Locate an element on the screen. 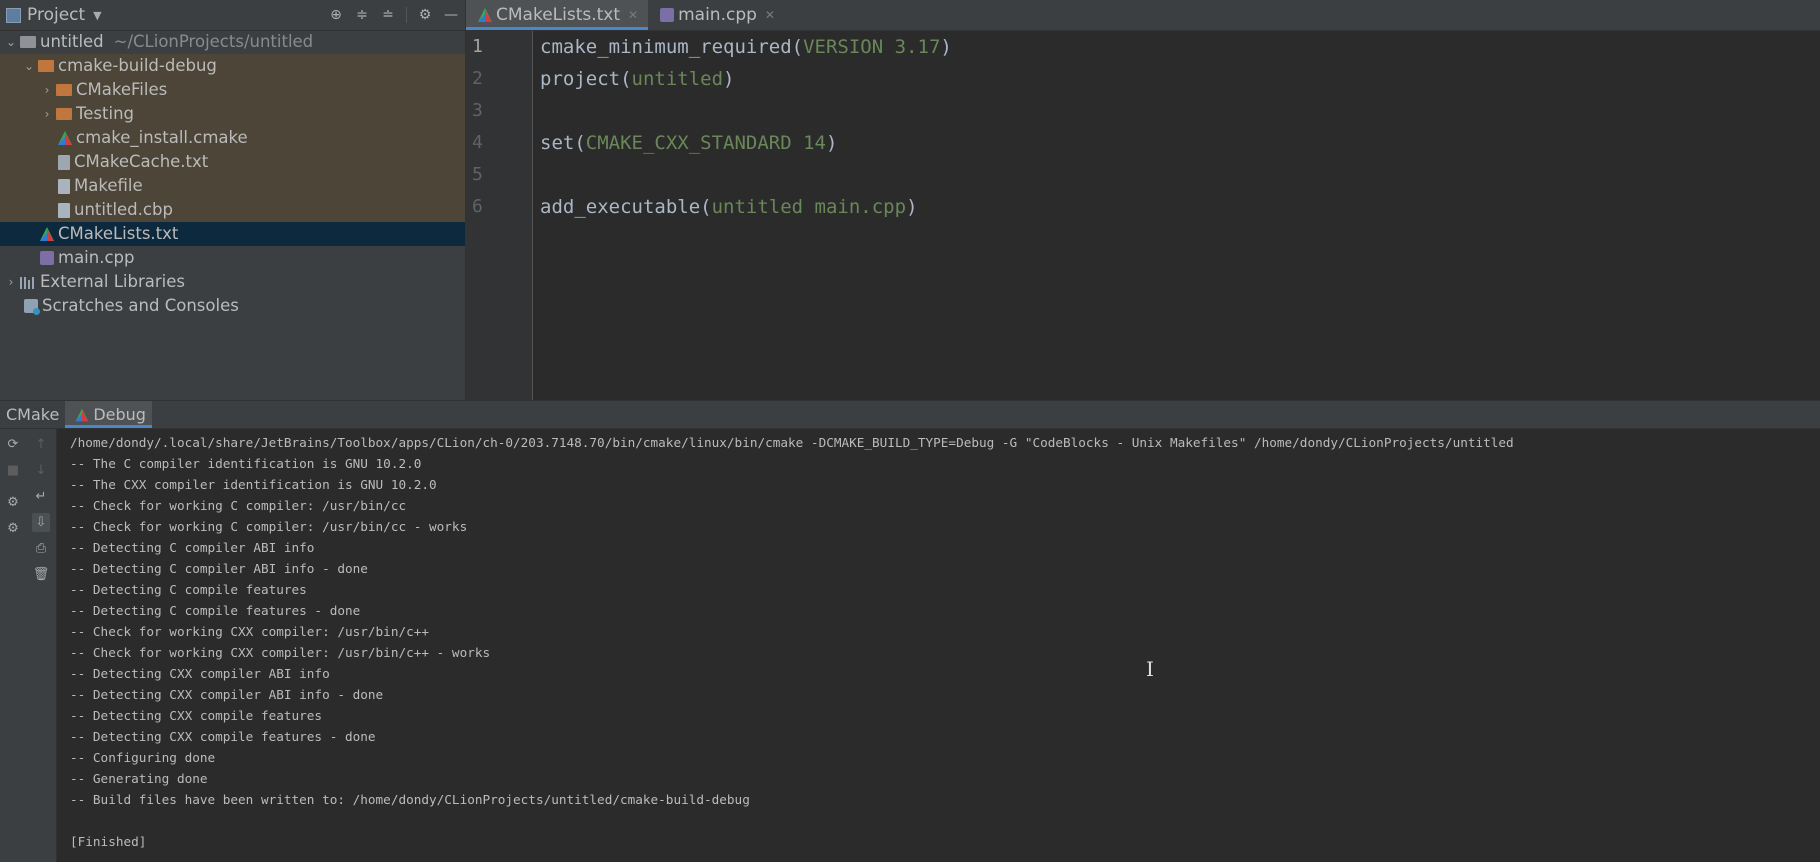  tree-item-cmakecache: CMakeCache.txt is located at coordinates (232, 162).